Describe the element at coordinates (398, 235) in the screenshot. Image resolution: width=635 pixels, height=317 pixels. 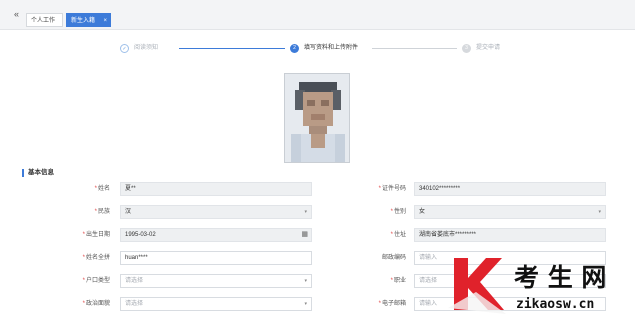
I see `label-address: *住址` at that location.